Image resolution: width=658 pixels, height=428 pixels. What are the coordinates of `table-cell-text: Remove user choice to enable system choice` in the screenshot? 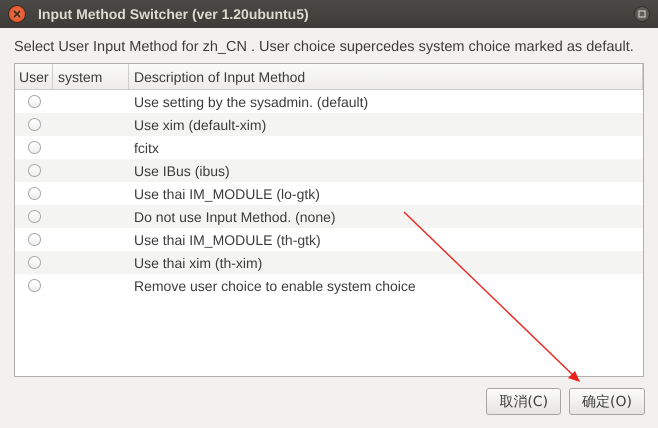 It's located at (275, 286).